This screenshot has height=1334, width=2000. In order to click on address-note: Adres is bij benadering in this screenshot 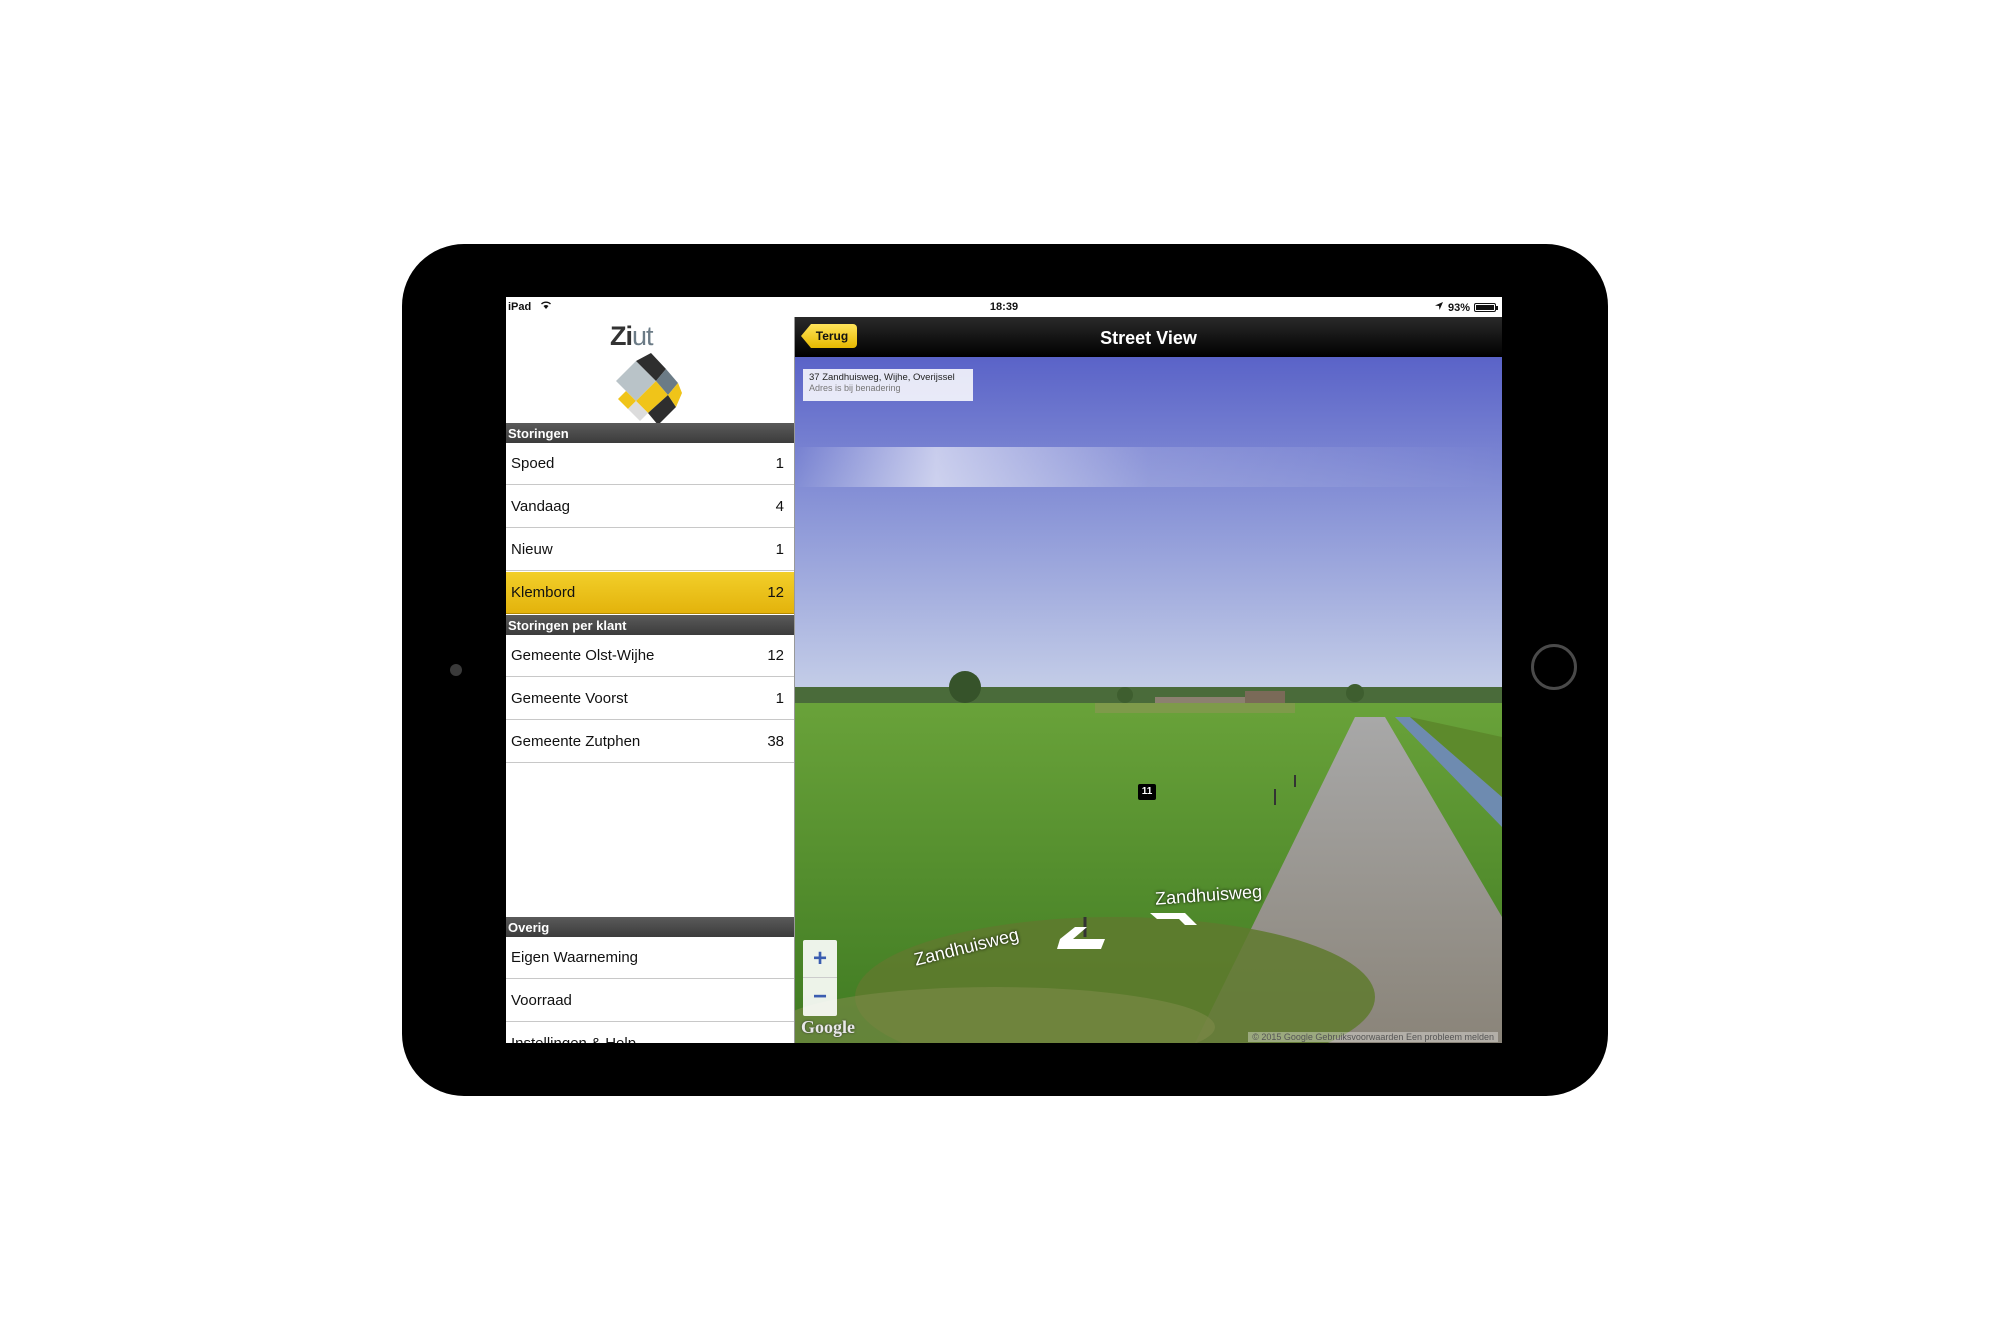, I will do `click(855, 388)`.